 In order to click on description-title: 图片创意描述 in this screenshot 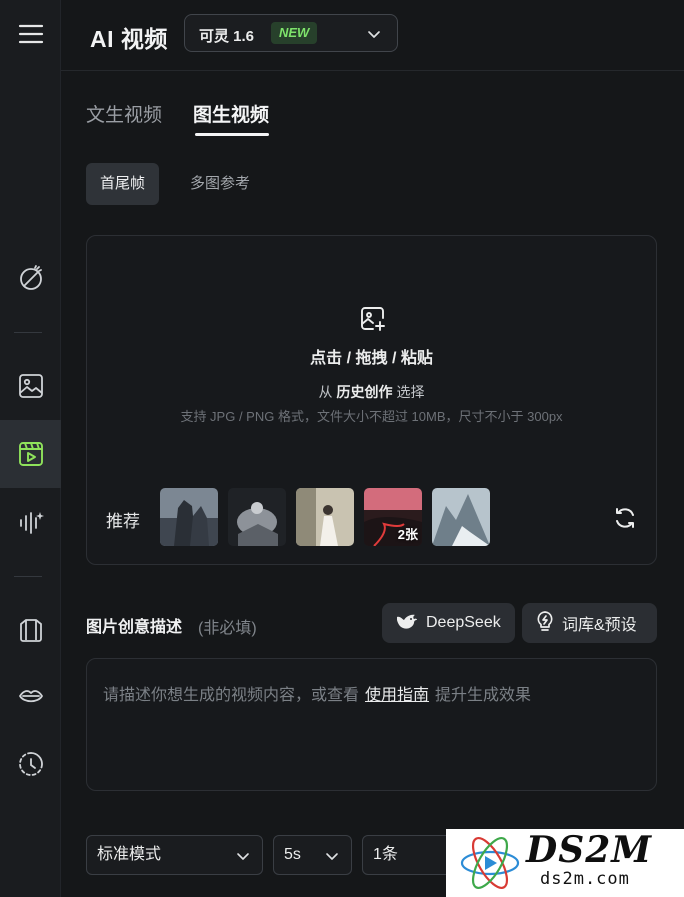, I will do `click(134, 627)`.